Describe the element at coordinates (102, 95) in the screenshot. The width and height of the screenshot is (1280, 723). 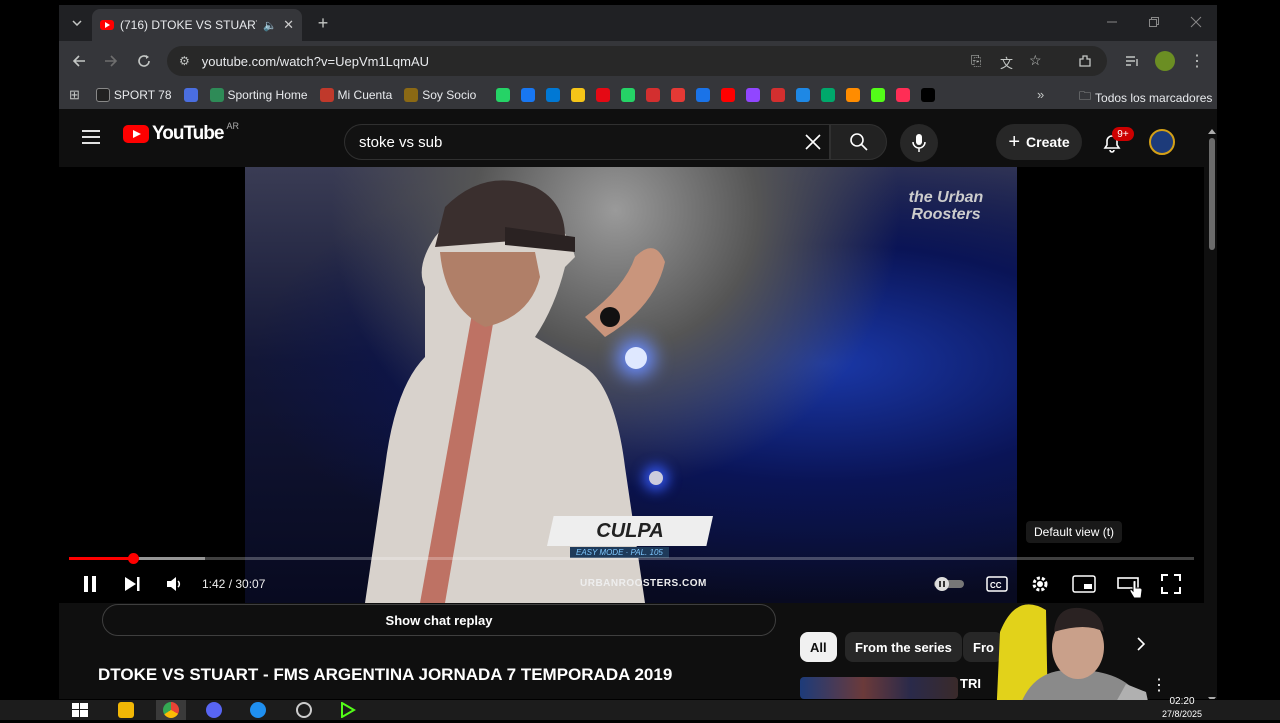
I see `sport78-icon` at that location.